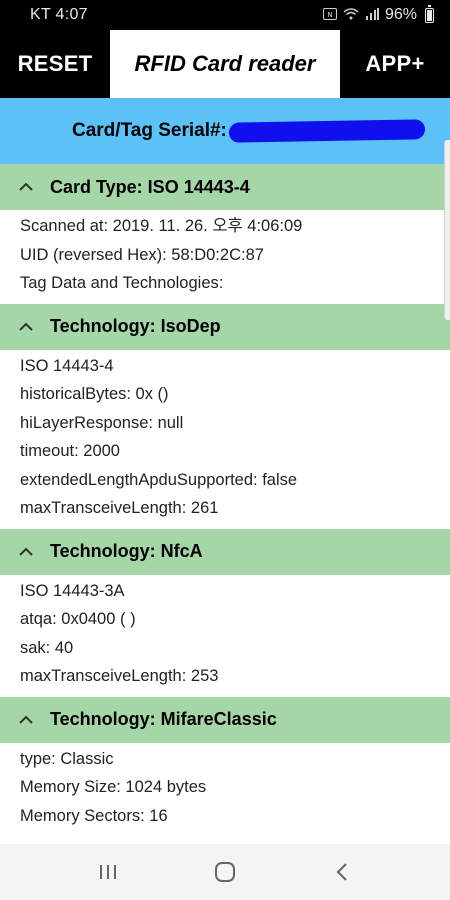 This screenshot has width=450, height=900. I want to click on detail-line: Memory Size: 1024 bytes, so click(113, 787).